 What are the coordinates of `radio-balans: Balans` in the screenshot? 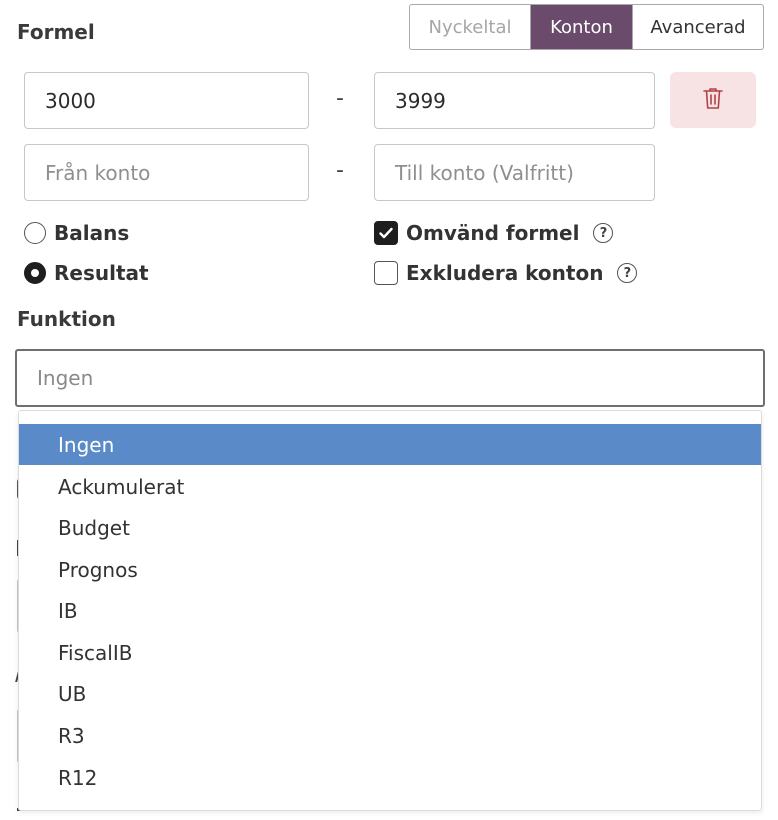 It's located at (76, 233).